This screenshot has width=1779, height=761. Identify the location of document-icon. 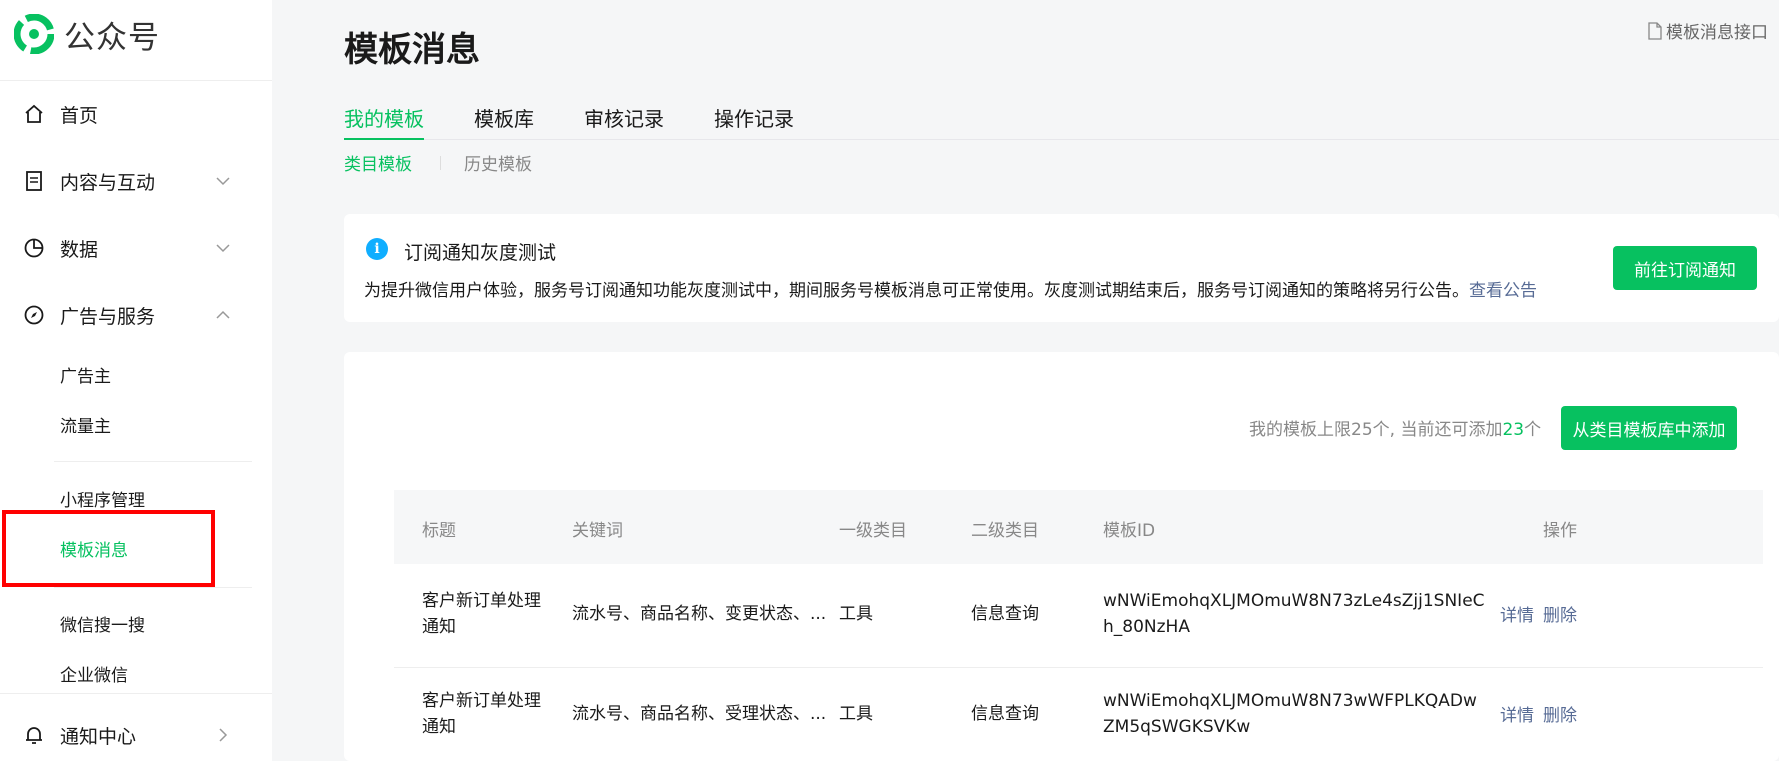
(34, 181).